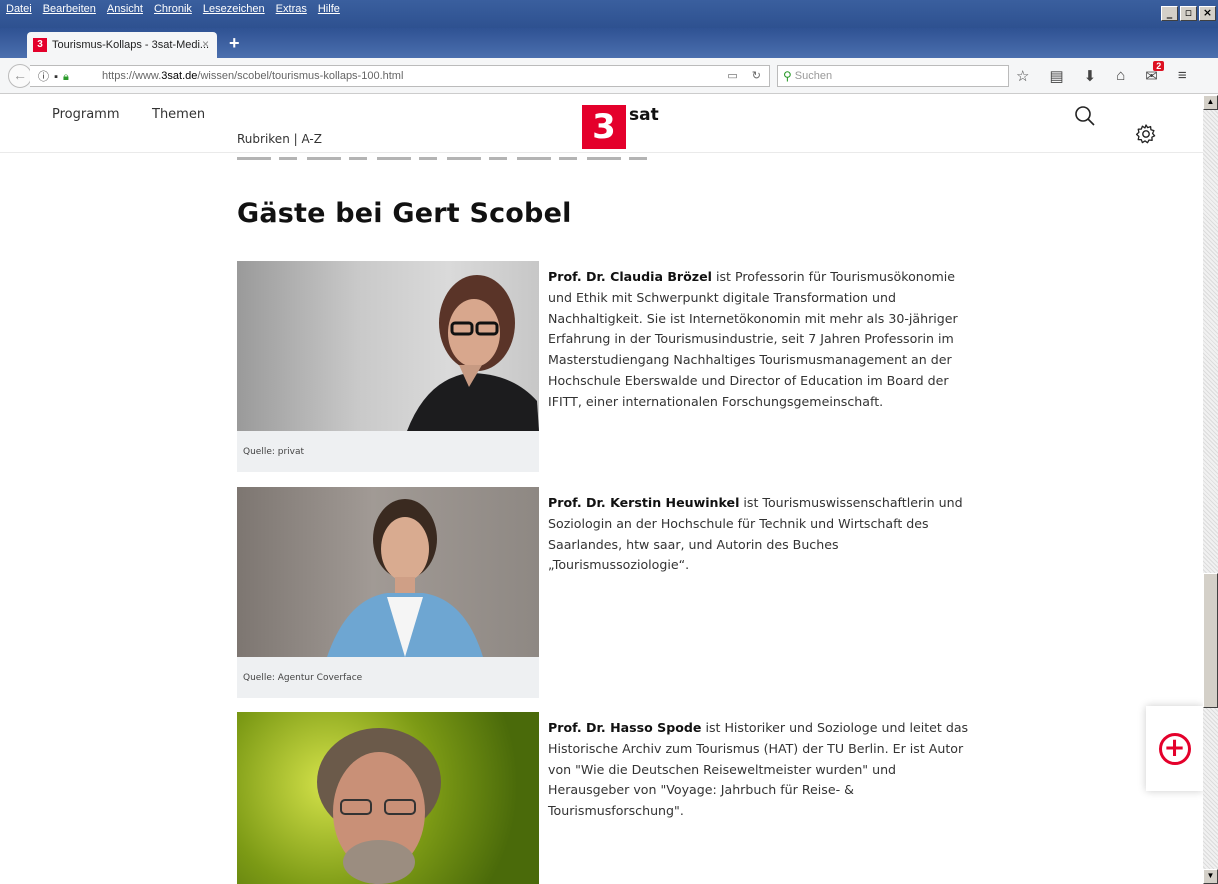  What do you see at coordinates (1210, 876) in the screenshot?
I see `scroll-down-arrow-icon: ▼` at bounding box center [1210, 876].